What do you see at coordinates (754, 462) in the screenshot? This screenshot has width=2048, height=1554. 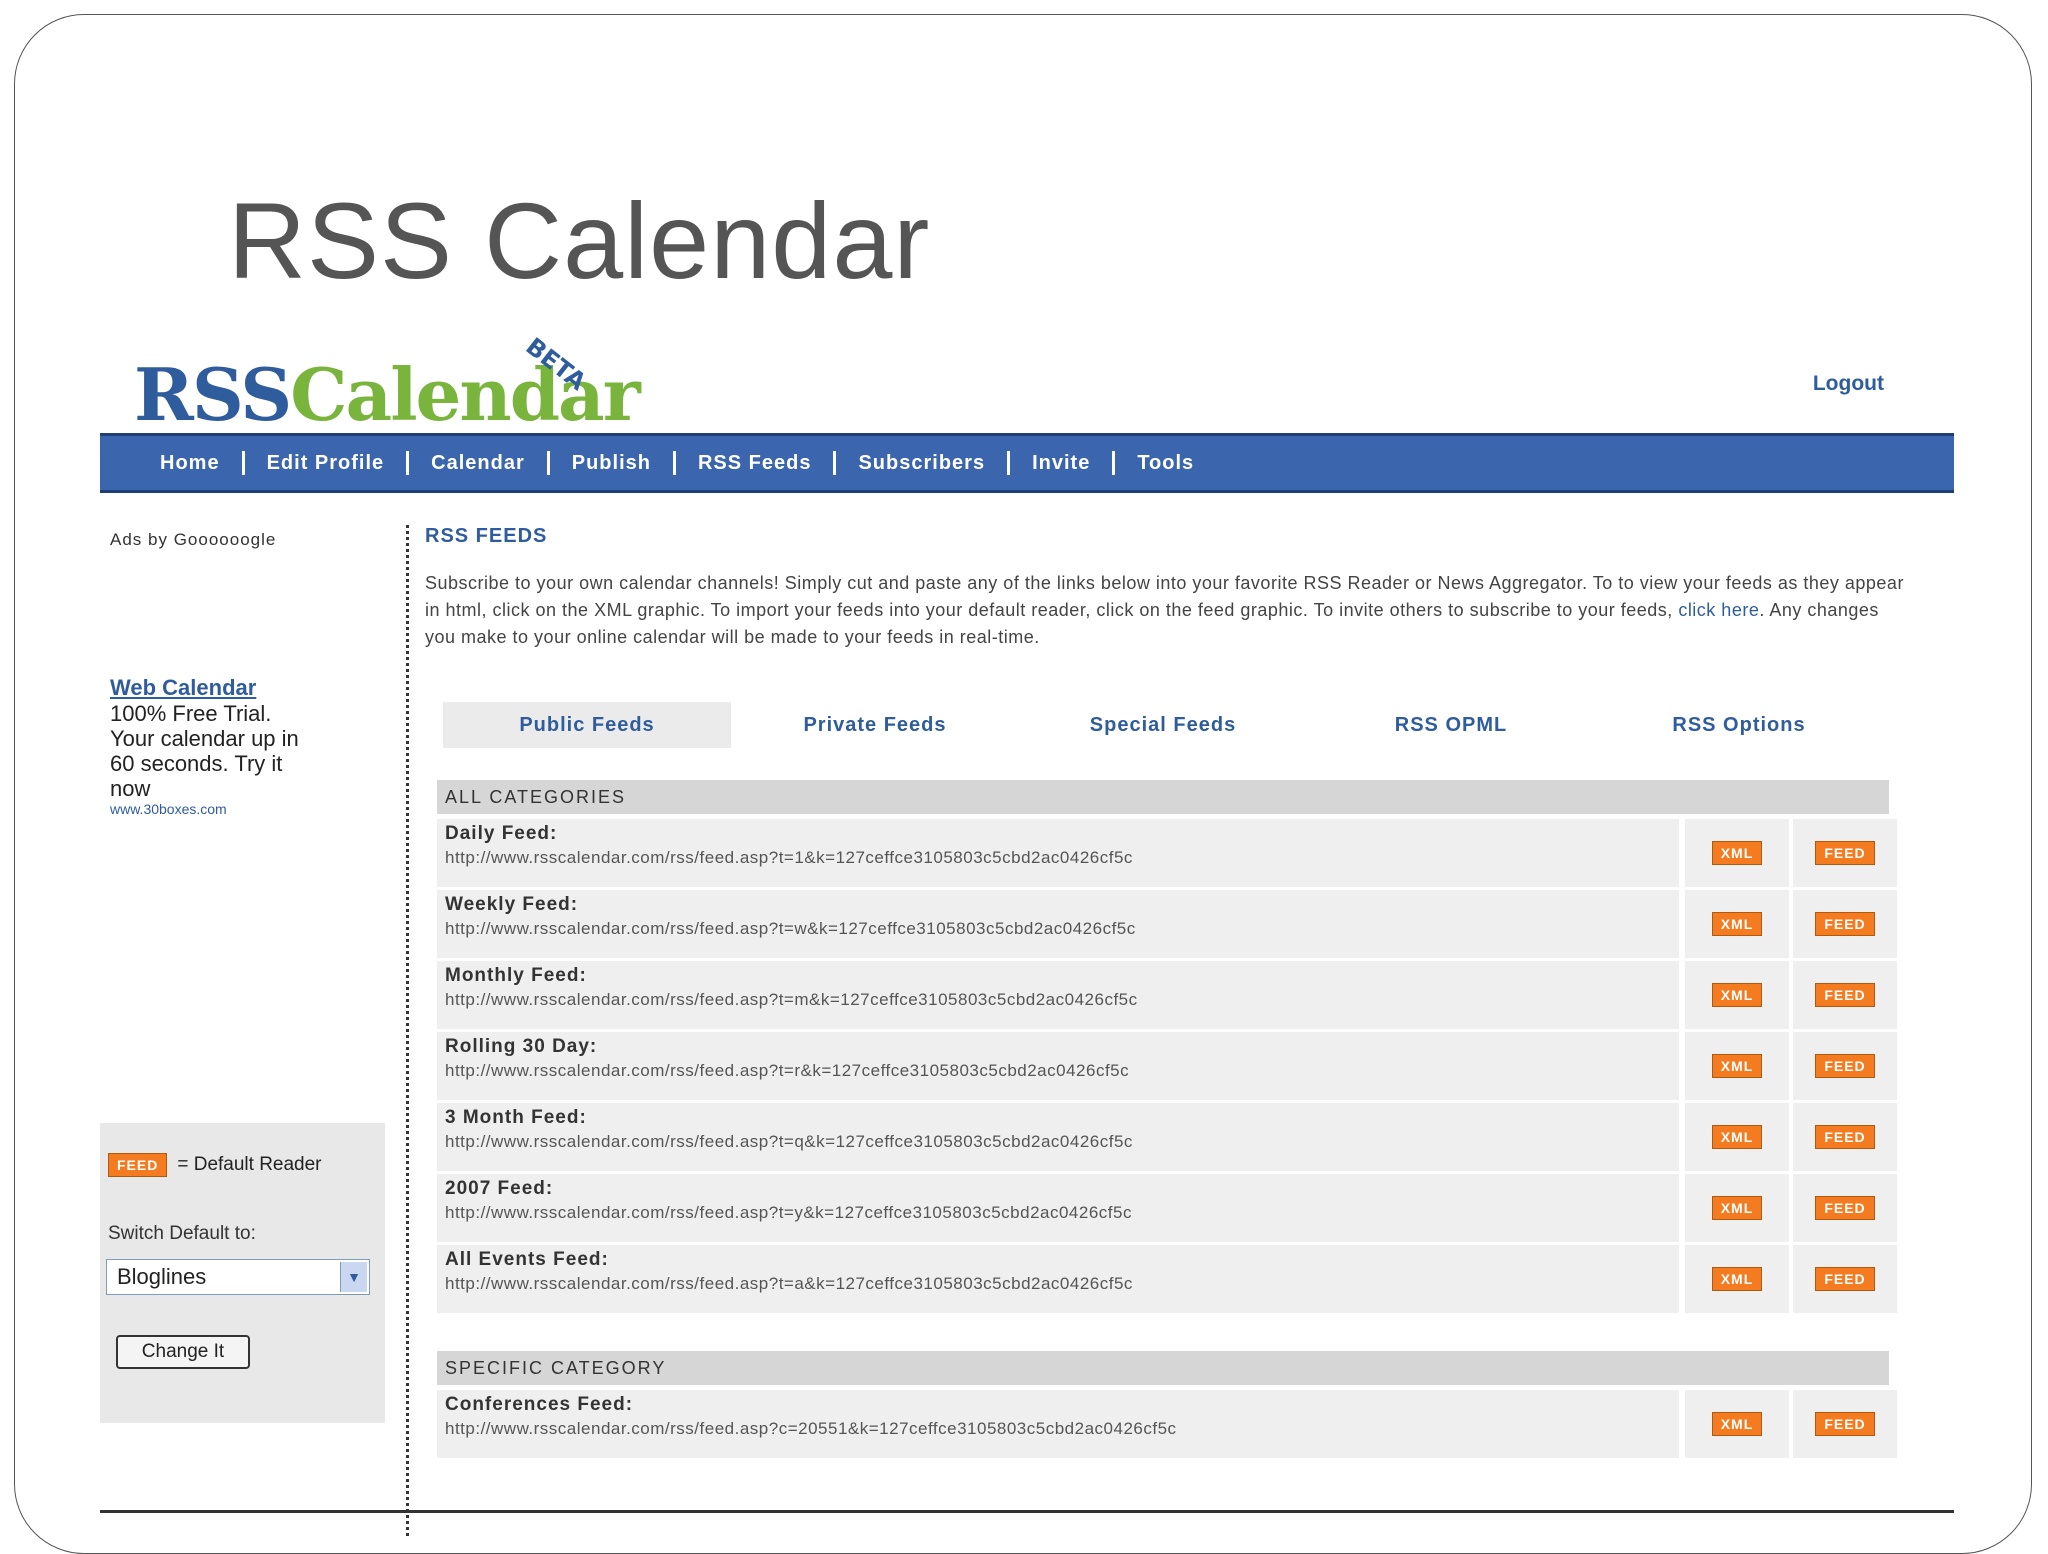 I see `nav-label: RSS Feeds` at bounding box center [754, 462].